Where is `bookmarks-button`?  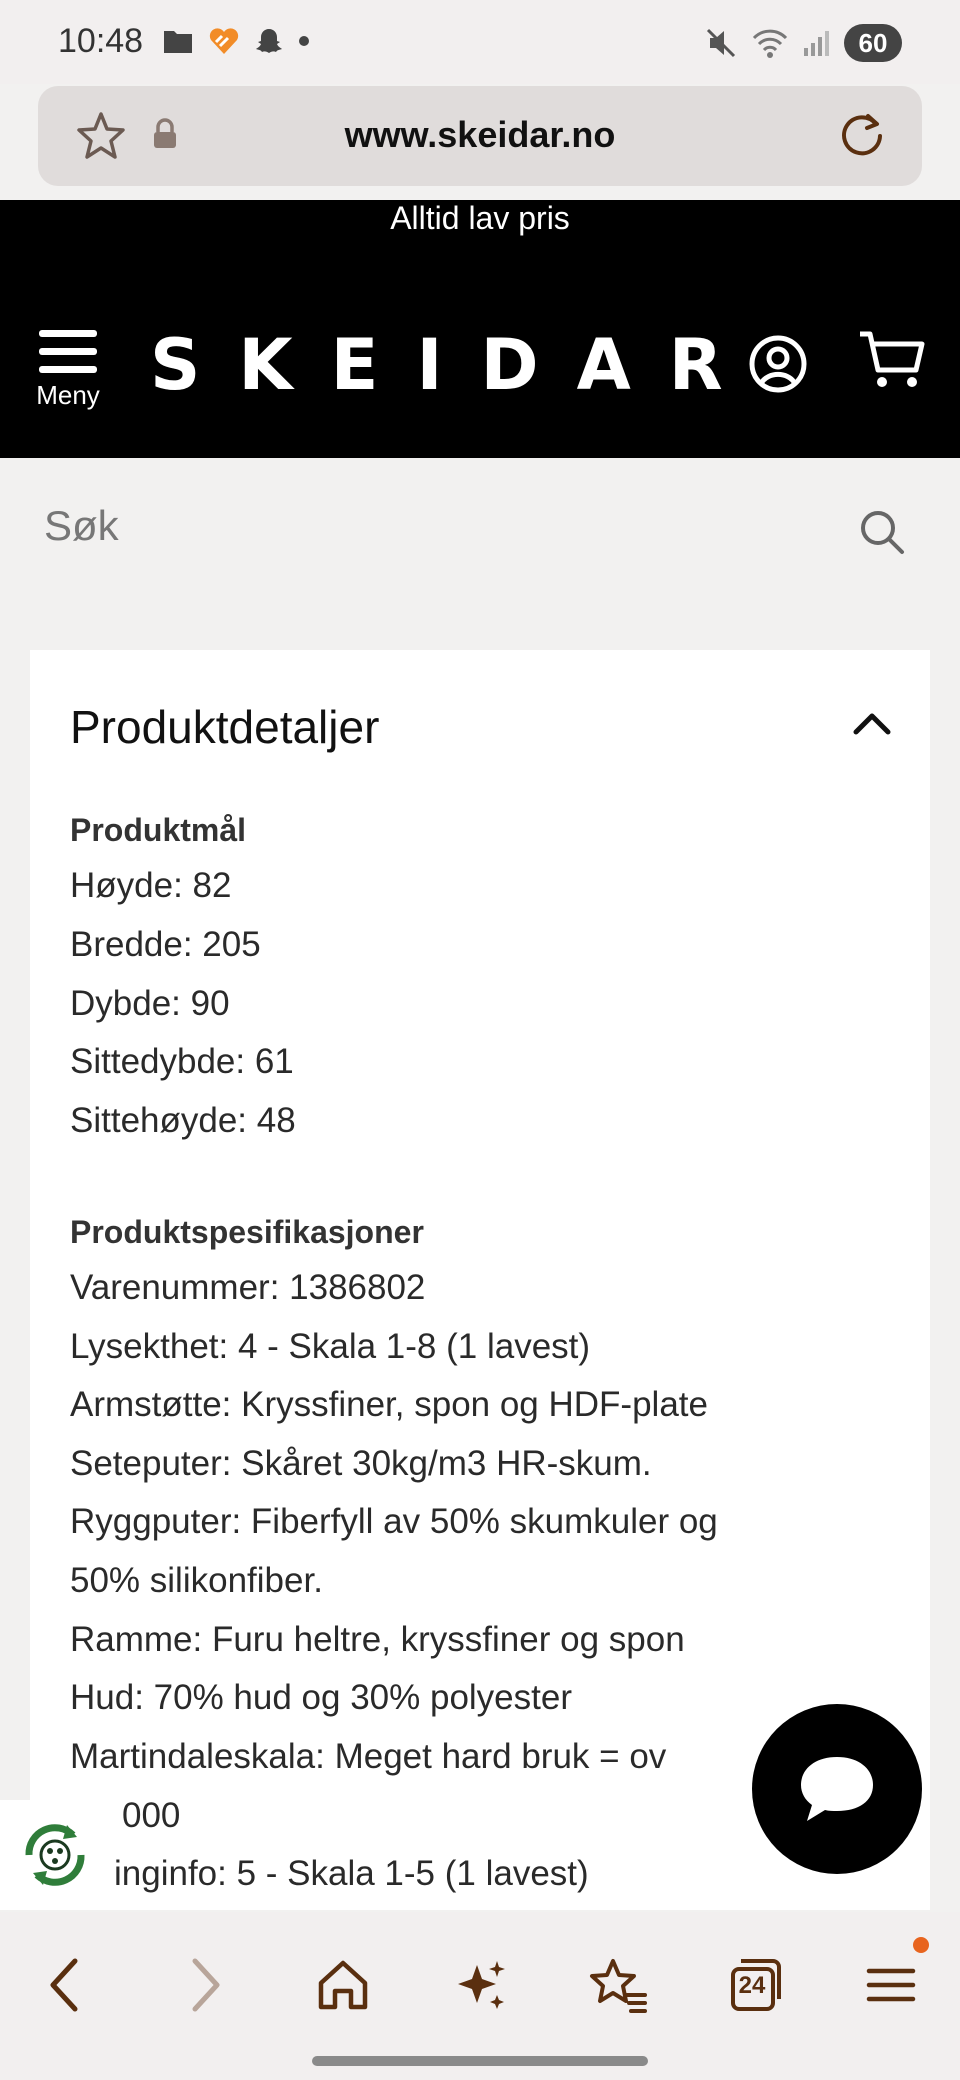
bookmarks-button is located at coordinates (619, 1985).